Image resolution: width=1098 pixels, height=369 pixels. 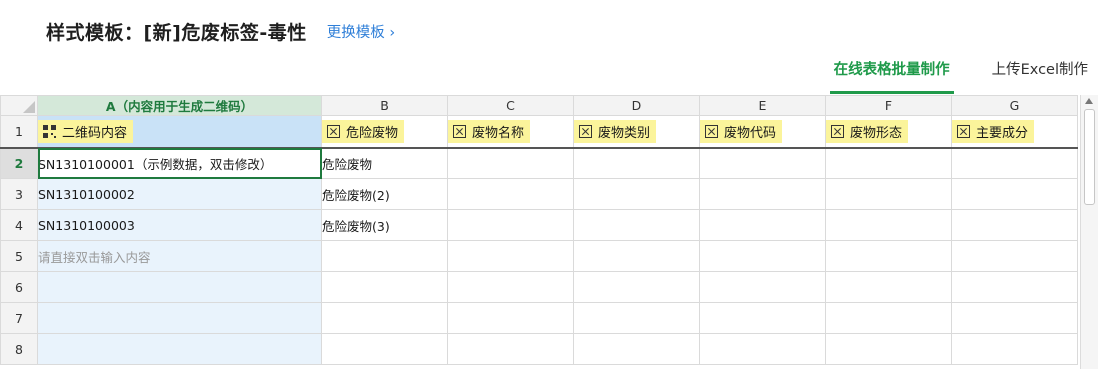 I want to click on field-header-cell: 主要成分, so click(x=1014, y=132).